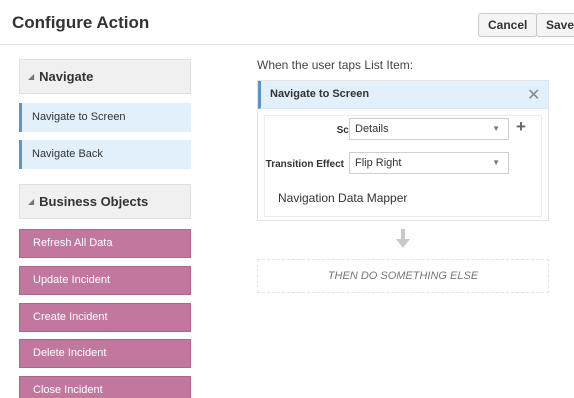  I want to click on sidebar-item-navigate-back: Navigate Back, so click(105, 154).